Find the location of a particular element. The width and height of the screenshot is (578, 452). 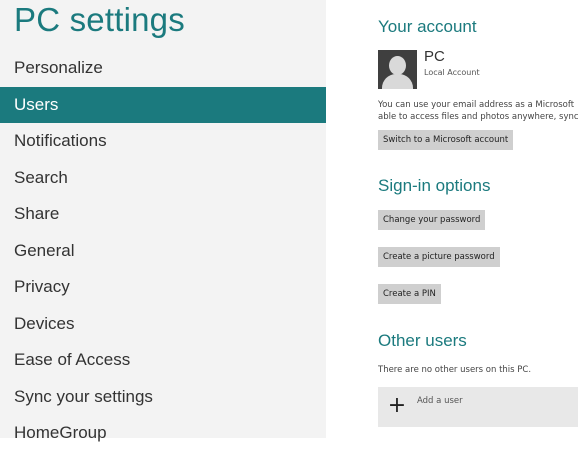

nav-item-users: Users is located at coordinates (163, 104).